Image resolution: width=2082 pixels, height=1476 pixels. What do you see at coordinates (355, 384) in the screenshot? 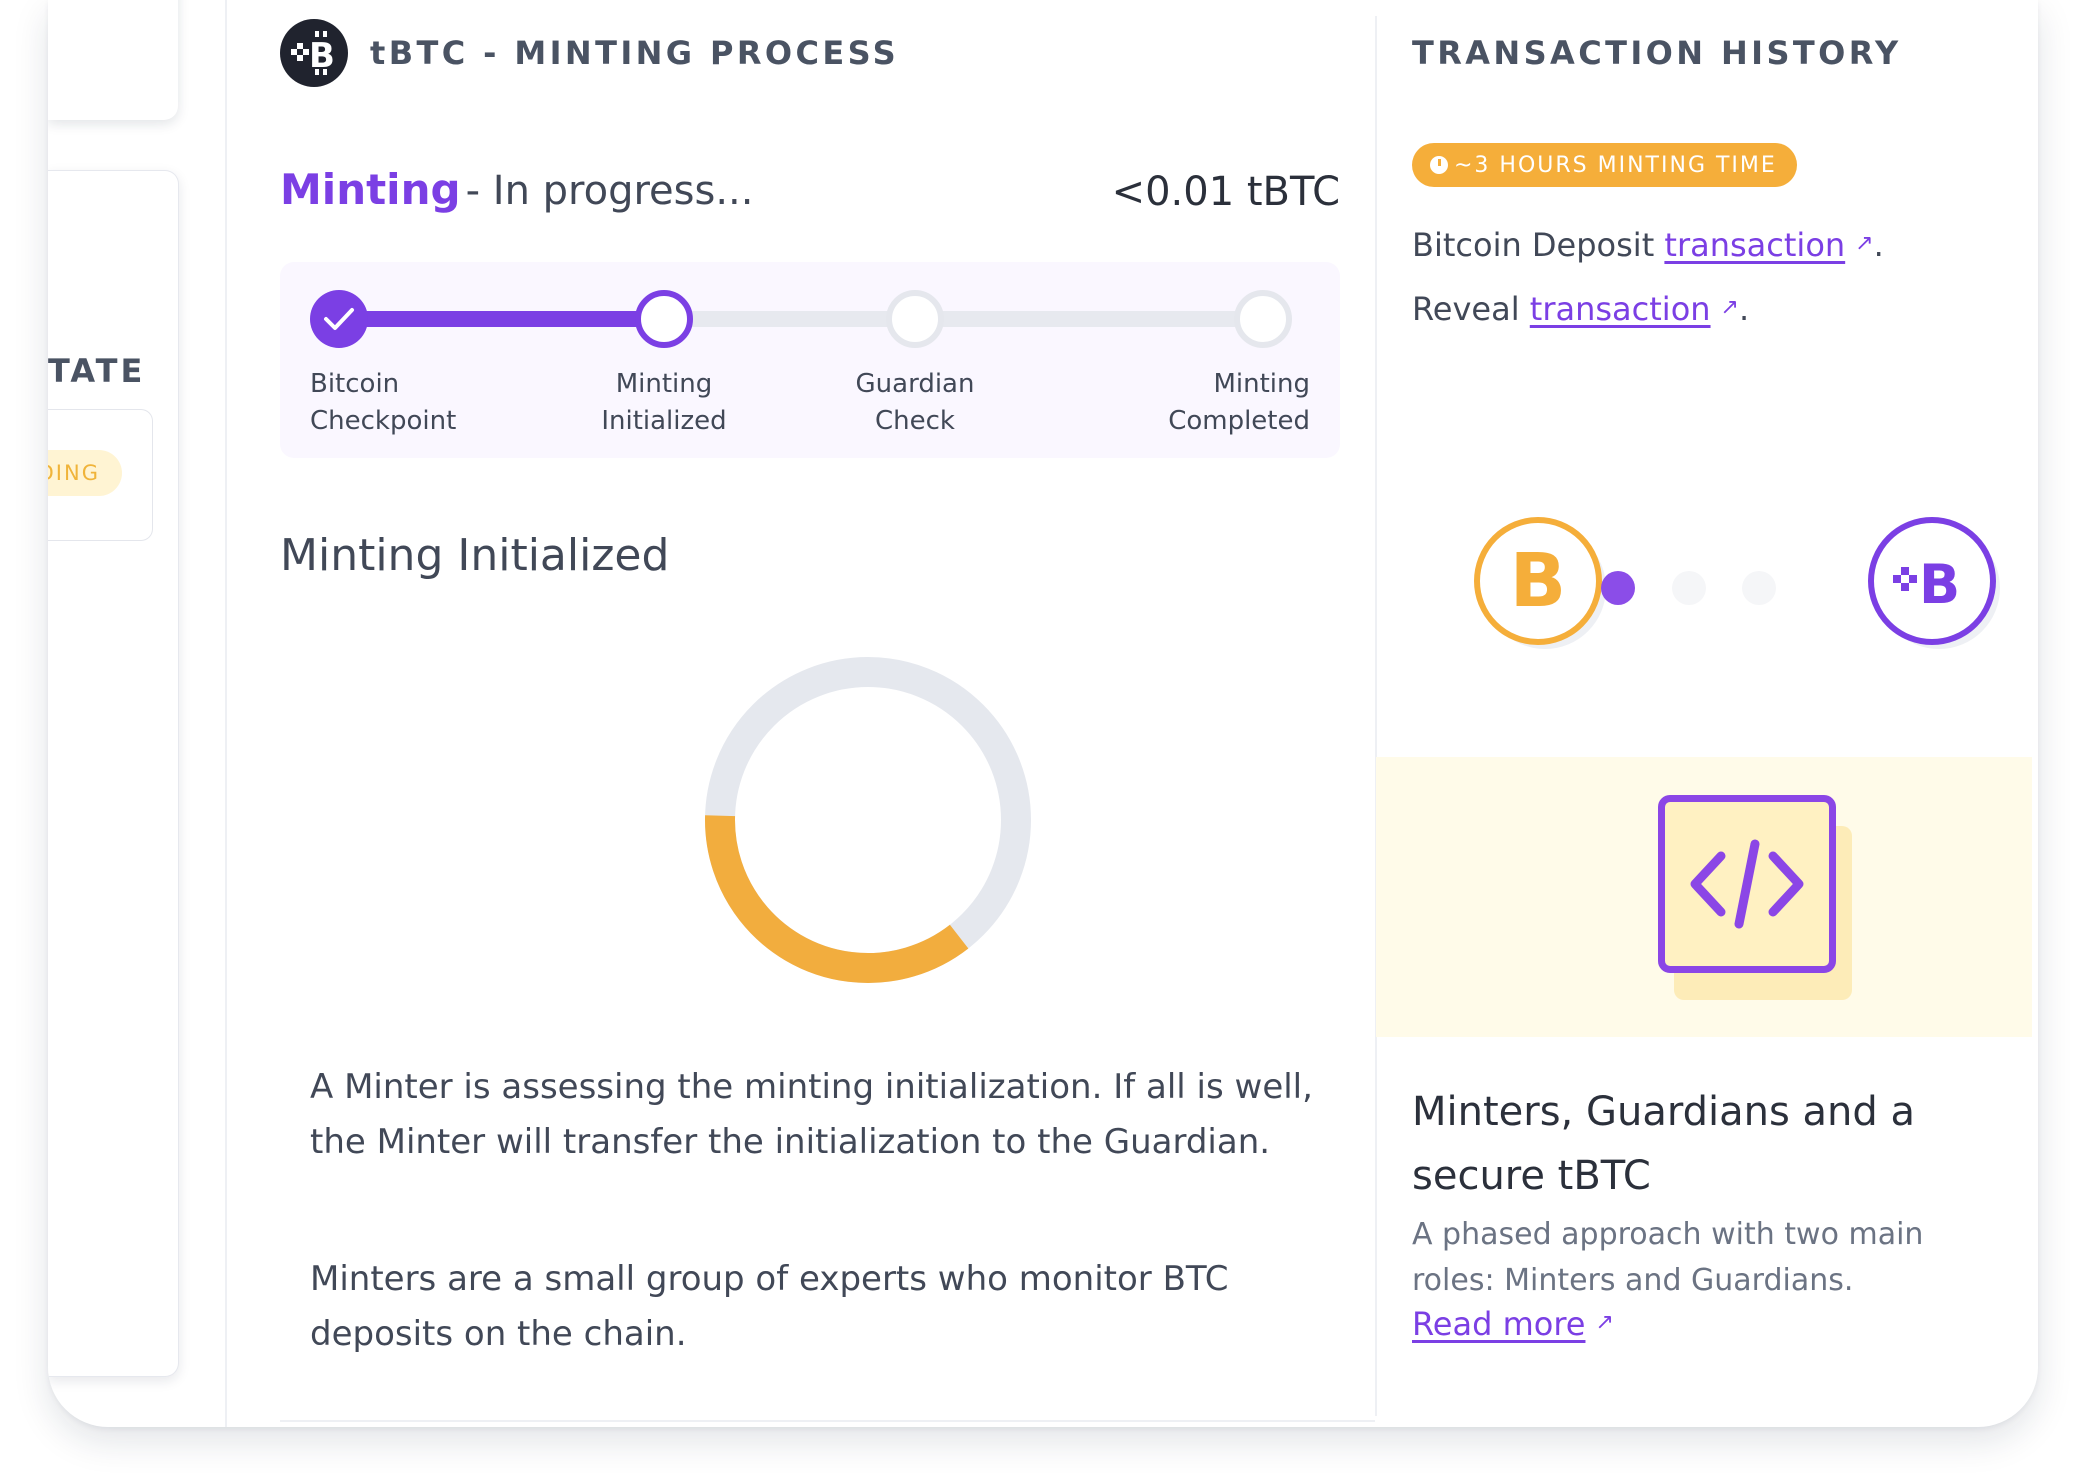
I see `step-label-line: Bitcoin` at bounding box center [355, 384].